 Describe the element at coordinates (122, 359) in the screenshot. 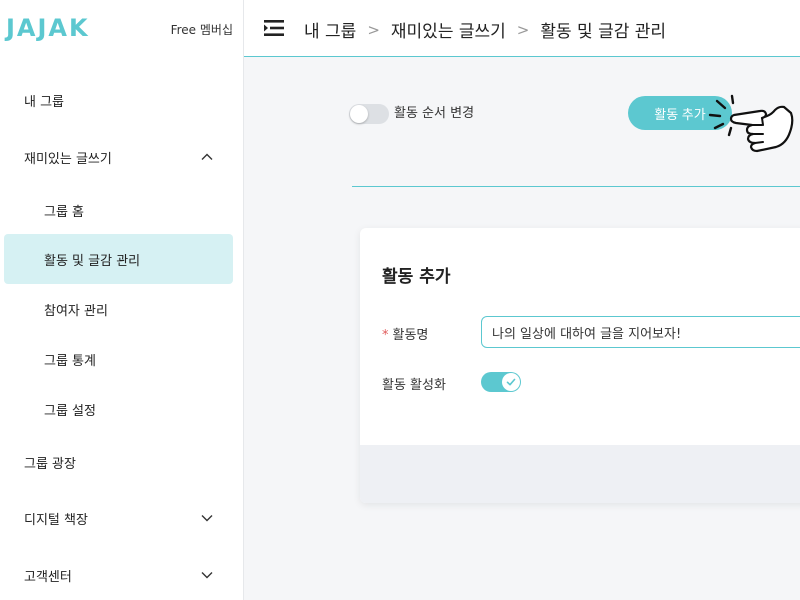

I see `sidebar-item-group-stats: 그룹 통계` at that location.